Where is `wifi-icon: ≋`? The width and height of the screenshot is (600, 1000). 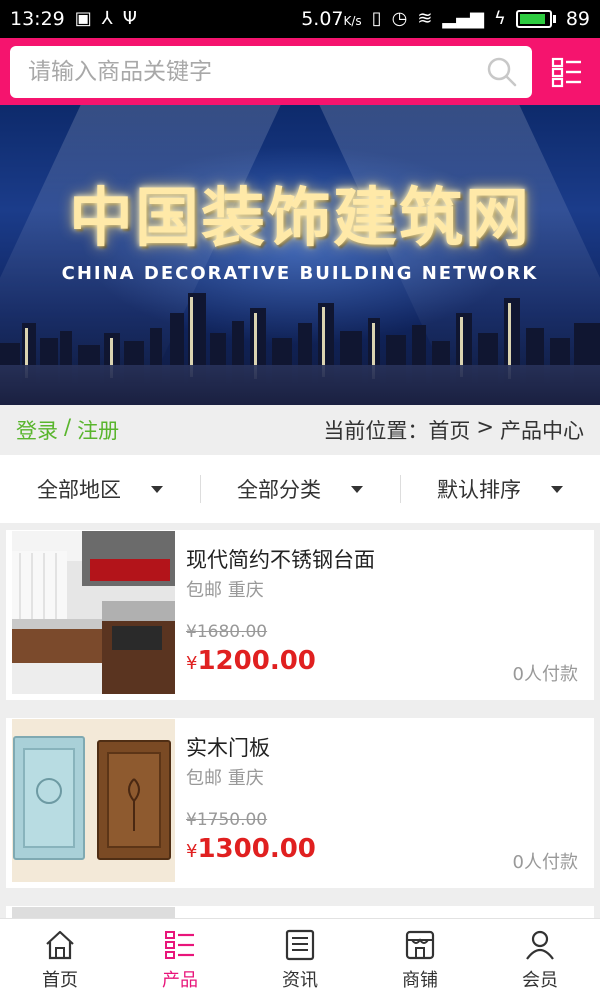 wifi-icon: ≋ is located at coordinates (425, 18).